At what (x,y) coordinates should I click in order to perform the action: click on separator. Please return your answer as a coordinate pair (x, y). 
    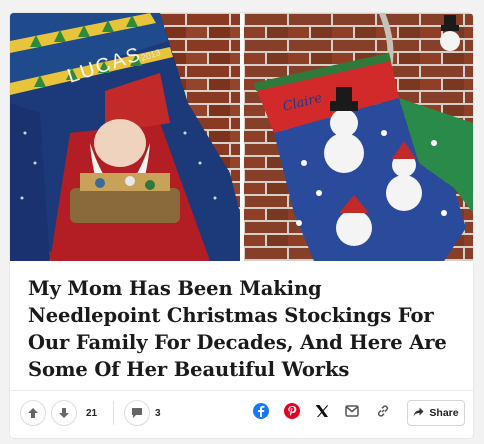
    Looking at the image, I should click on (113, 413).